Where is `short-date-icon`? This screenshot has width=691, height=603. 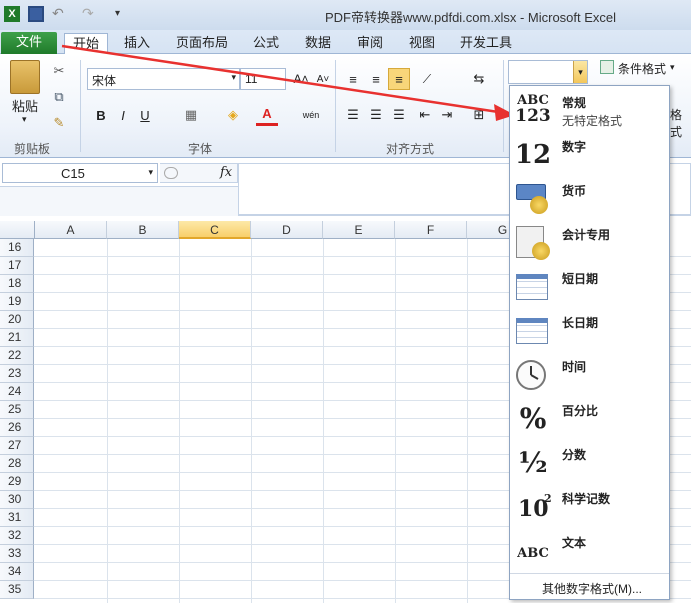
short-date-icon is located at coordinates (533, 287).